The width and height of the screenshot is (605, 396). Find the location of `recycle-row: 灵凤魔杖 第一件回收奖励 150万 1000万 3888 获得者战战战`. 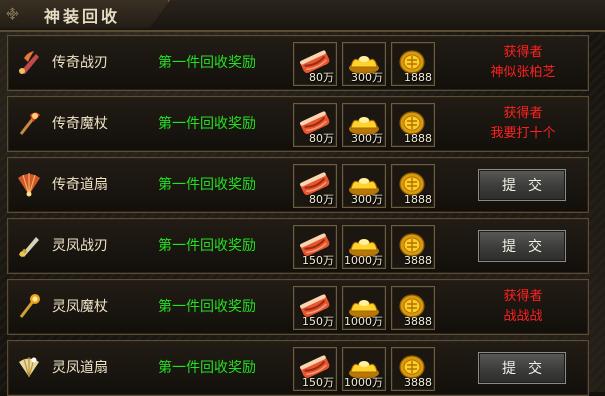

recycle-row: 灵凤魔杖 第一件回收奖励 150万 1000万 3888 获得者战战战 is located at coordinates (298, 307).